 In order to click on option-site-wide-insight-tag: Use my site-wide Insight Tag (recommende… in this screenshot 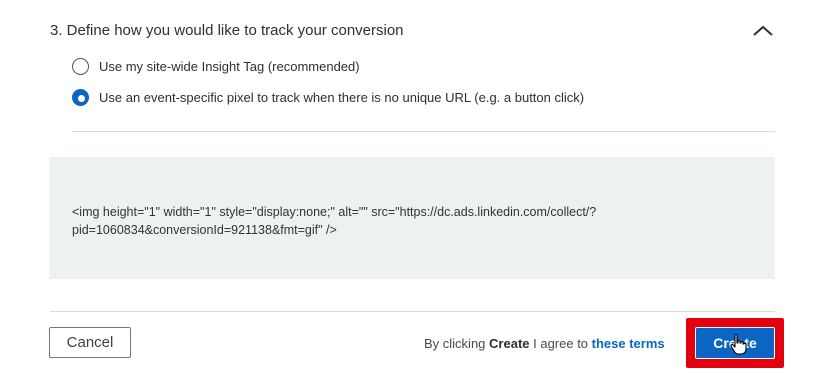, I will do `click(216, 66)`.